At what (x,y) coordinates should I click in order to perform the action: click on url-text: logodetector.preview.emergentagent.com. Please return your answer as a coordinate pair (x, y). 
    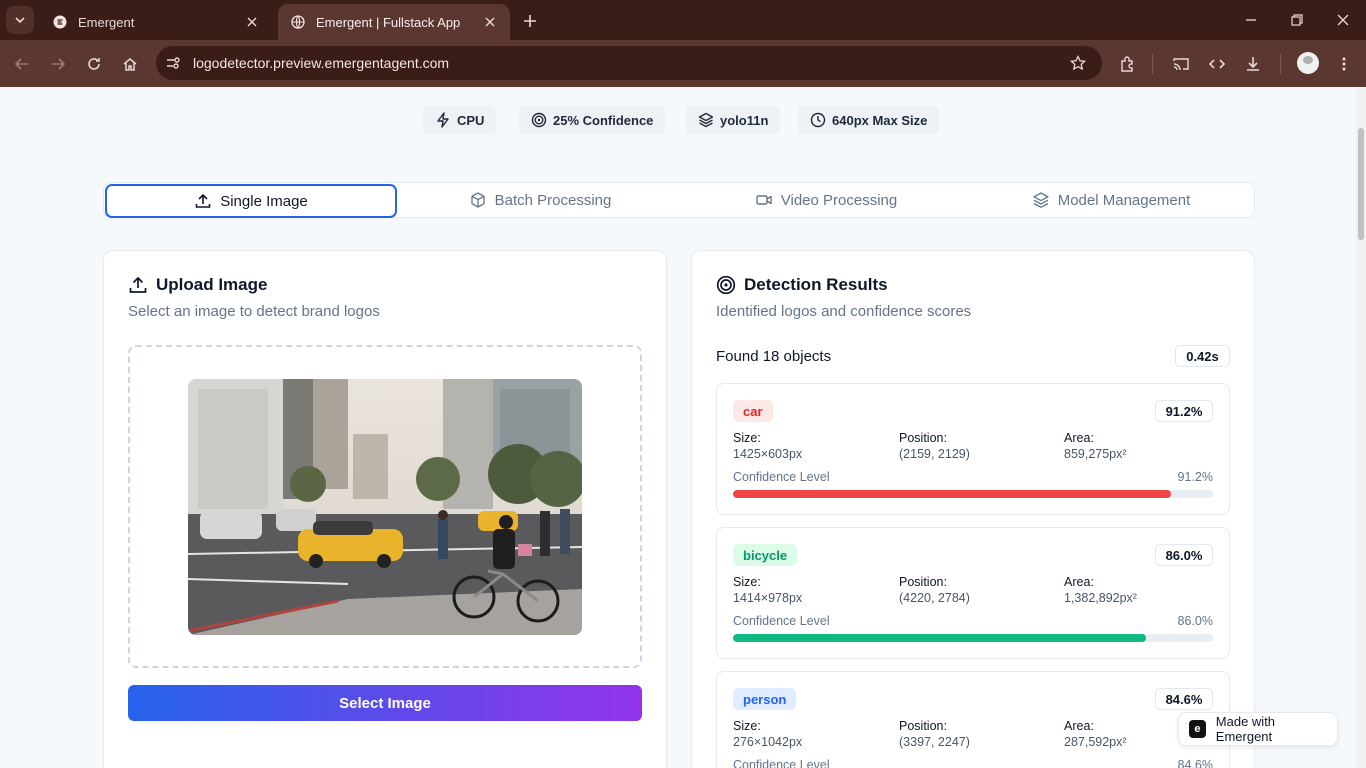
    Looking at the image, I should click on (321, 63).